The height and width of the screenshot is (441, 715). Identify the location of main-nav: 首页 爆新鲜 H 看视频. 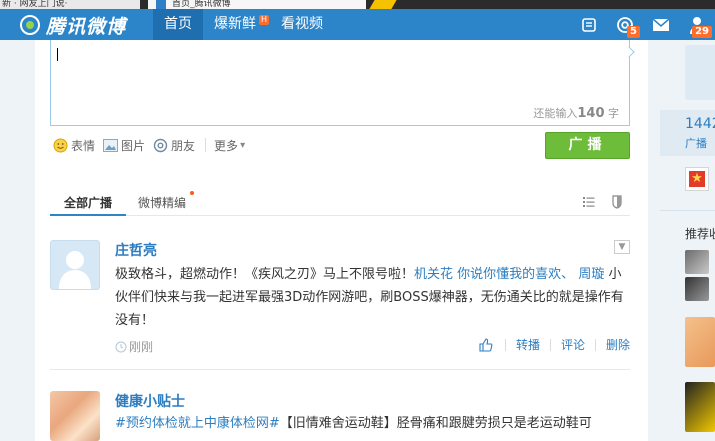
(243, 24).